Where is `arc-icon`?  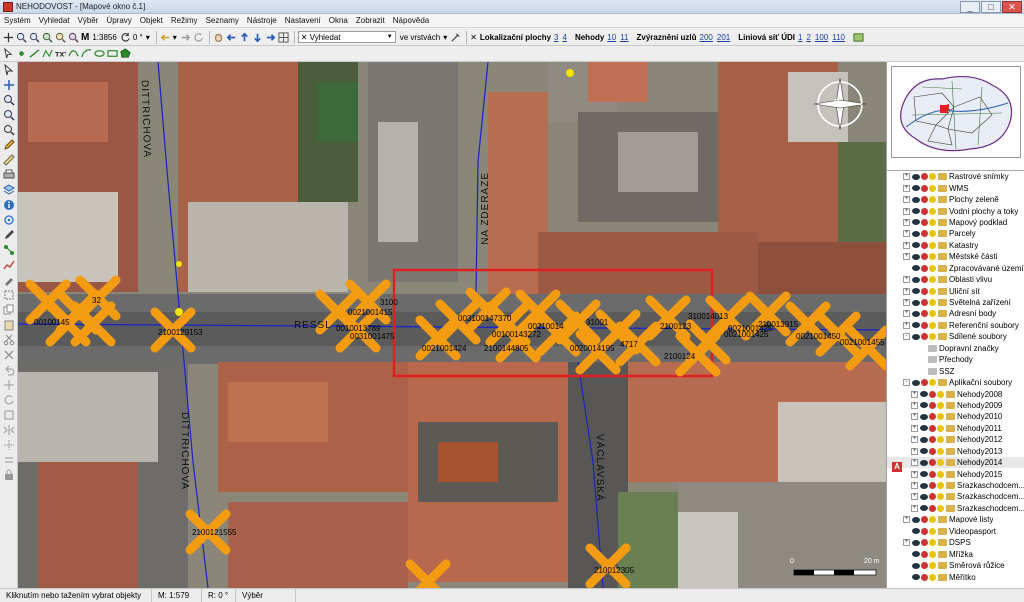
arc-icon is located at coordinates (86, 53).